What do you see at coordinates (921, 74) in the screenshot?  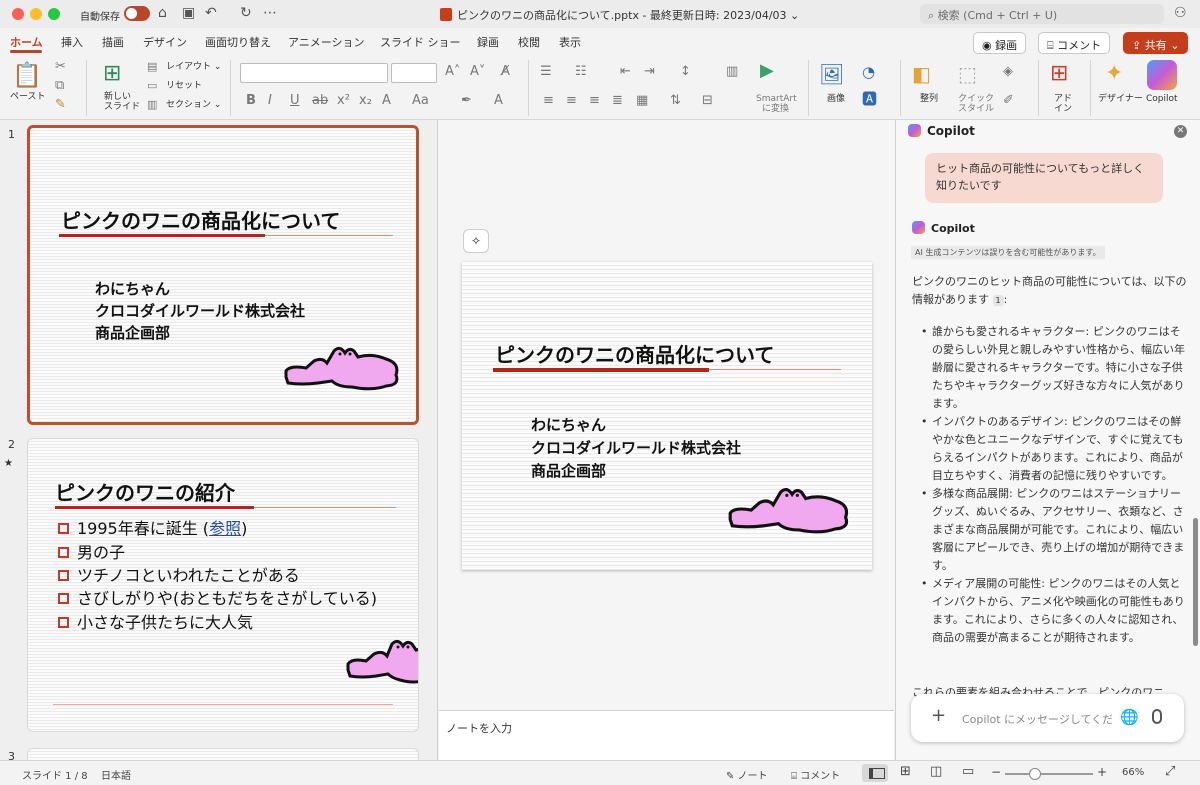 I see `arrange-icon: ◧` at bounding box center [921, 74].